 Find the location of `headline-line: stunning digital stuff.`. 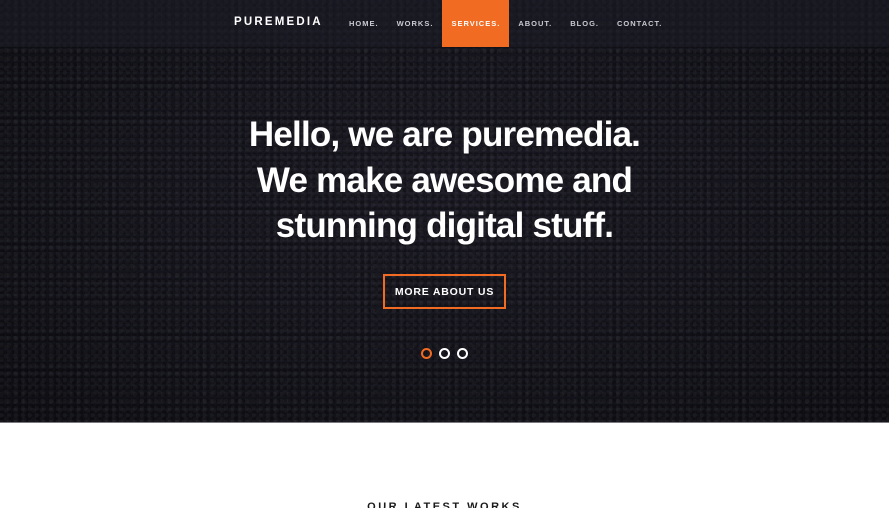

headline-line: stunning digital stuff. is located at coordinates (444, 225).